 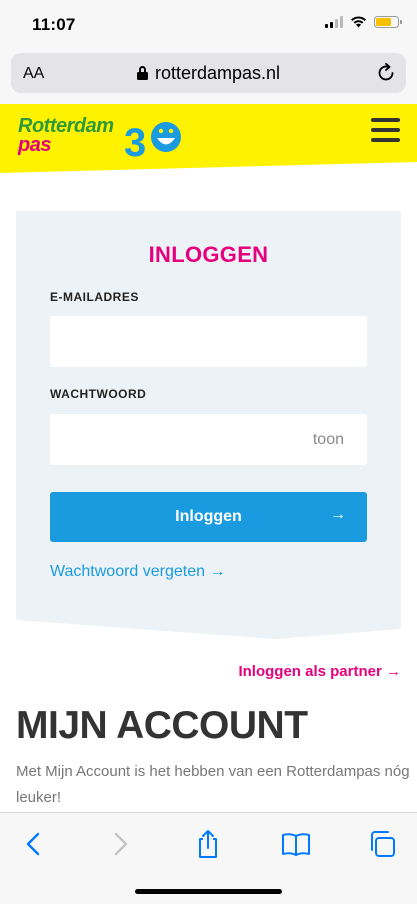 What do you see at coordinates (208, 844) in the screenshot?
I see `share-icon` at bounding box center [208, 844].